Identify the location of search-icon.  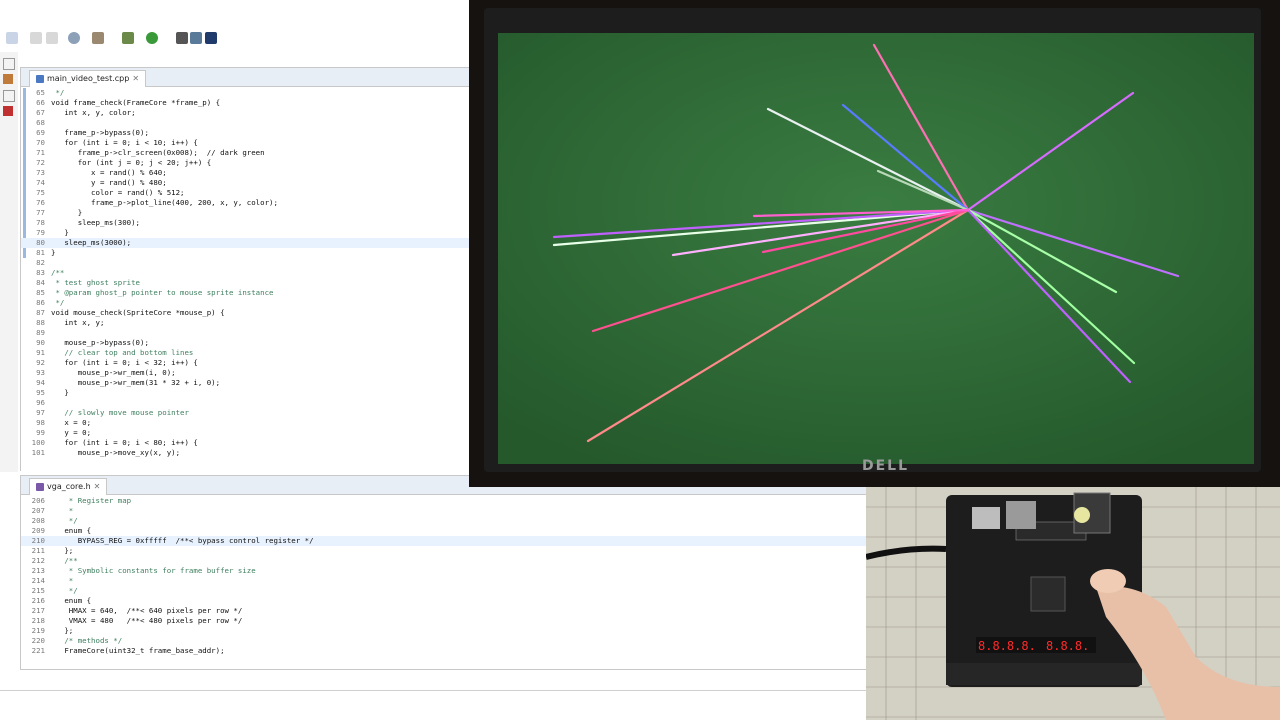
(196, 38).